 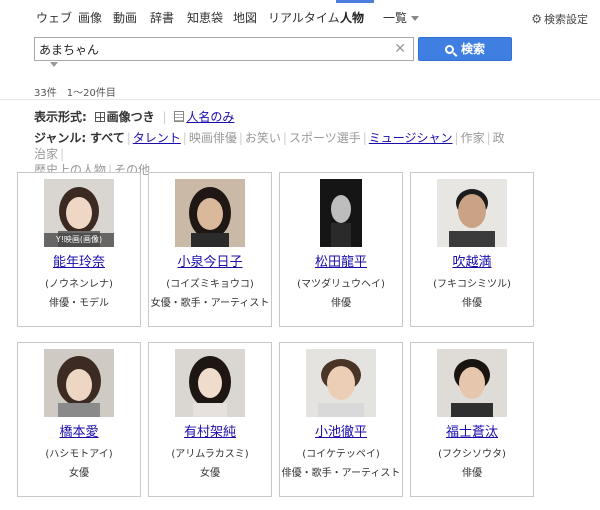 What do you see at coordinates (304, 17) in the screenshot?
I see `tab-realtime: リアルタイム` at bounding box center [304, 17].